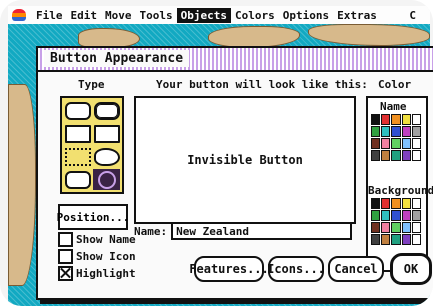 The width and height of the screenshot is (433, 306). I want to click on background-color-swatches, so click(396, 221).